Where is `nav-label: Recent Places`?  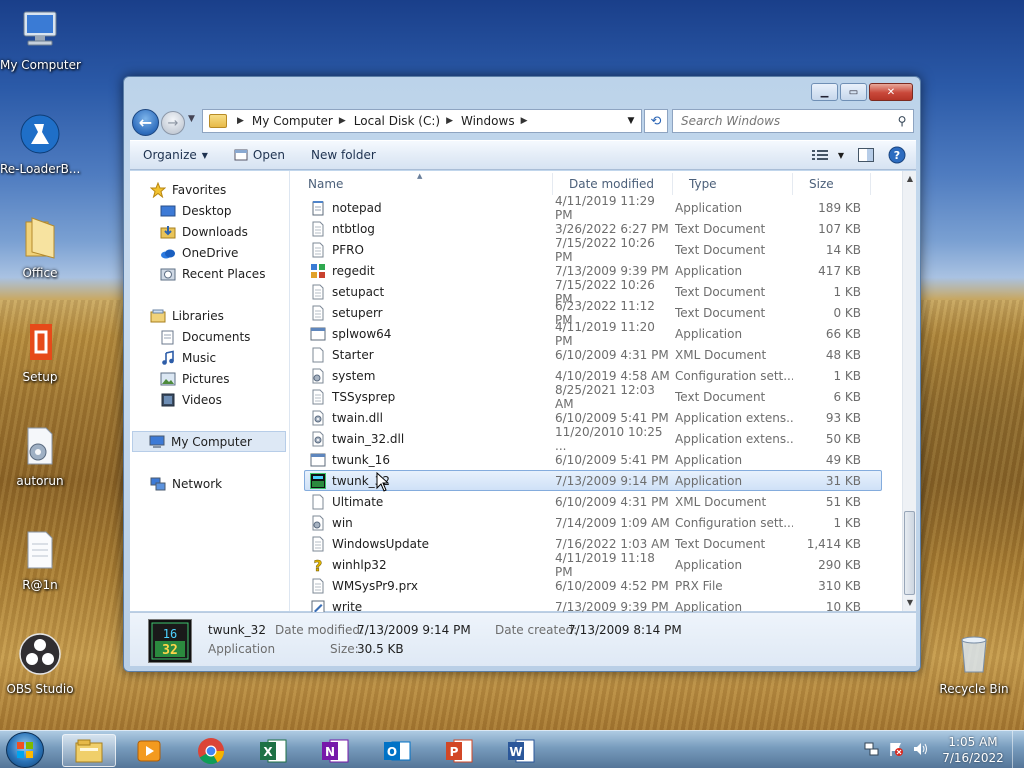 nav-label: Recent Places is located at coordinates (224, 273).